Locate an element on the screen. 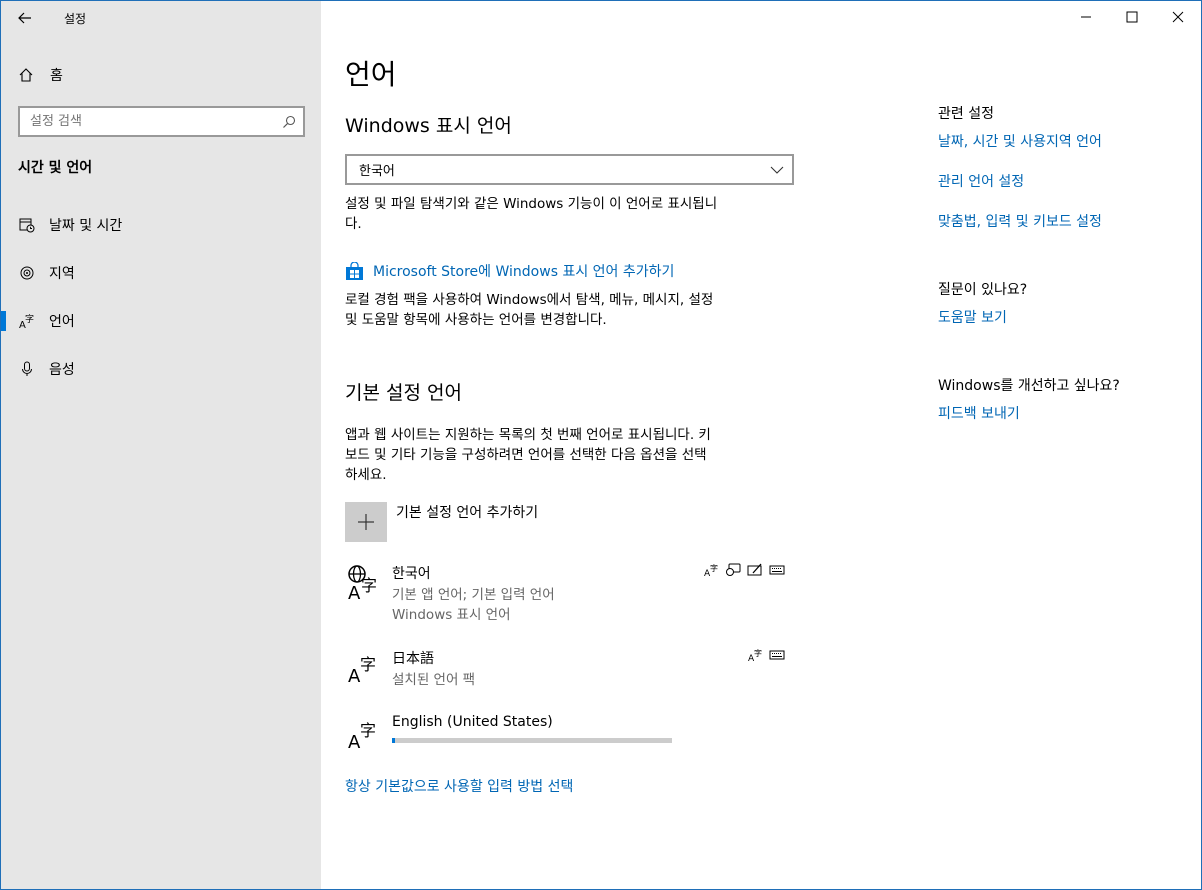  sidebar-item-label: 음성 is located at coordinates (62, 370).